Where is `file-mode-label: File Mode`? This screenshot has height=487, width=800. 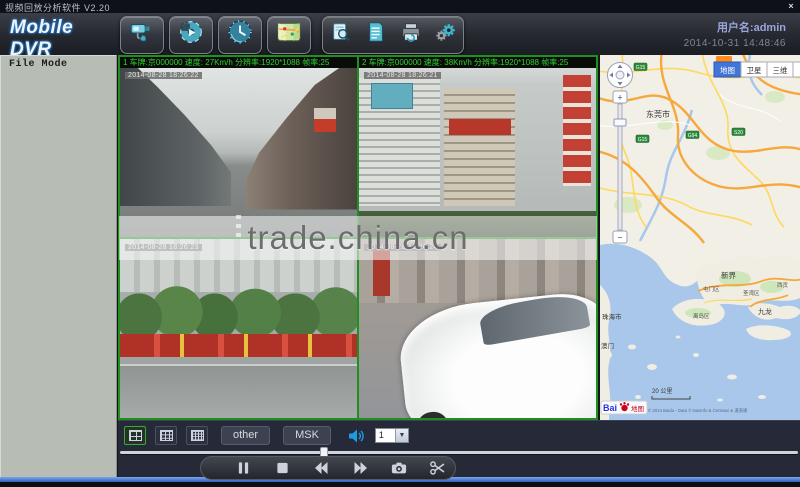 file-mode-label: File Mode is located at coordinates (38, 64).